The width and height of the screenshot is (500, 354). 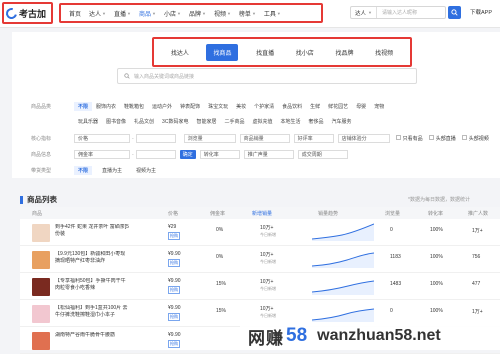 I want to click on tab-find-video: 找视频, so click(x=384, y=52).